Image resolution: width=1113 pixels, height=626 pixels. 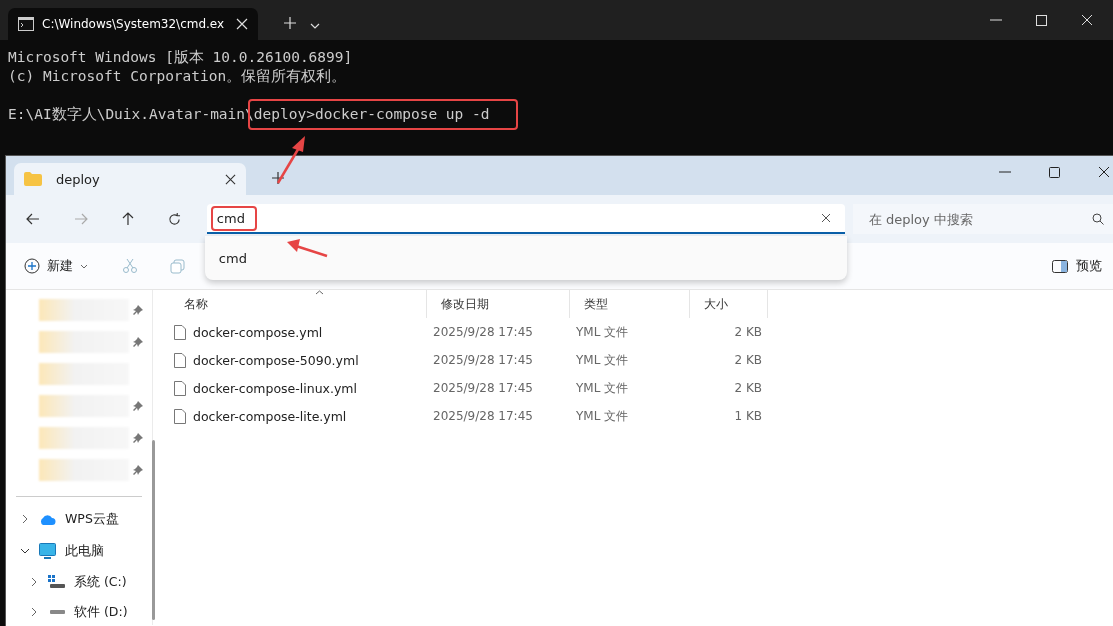 I want to click on plus-circle-icon, so click(x=32, y=266).